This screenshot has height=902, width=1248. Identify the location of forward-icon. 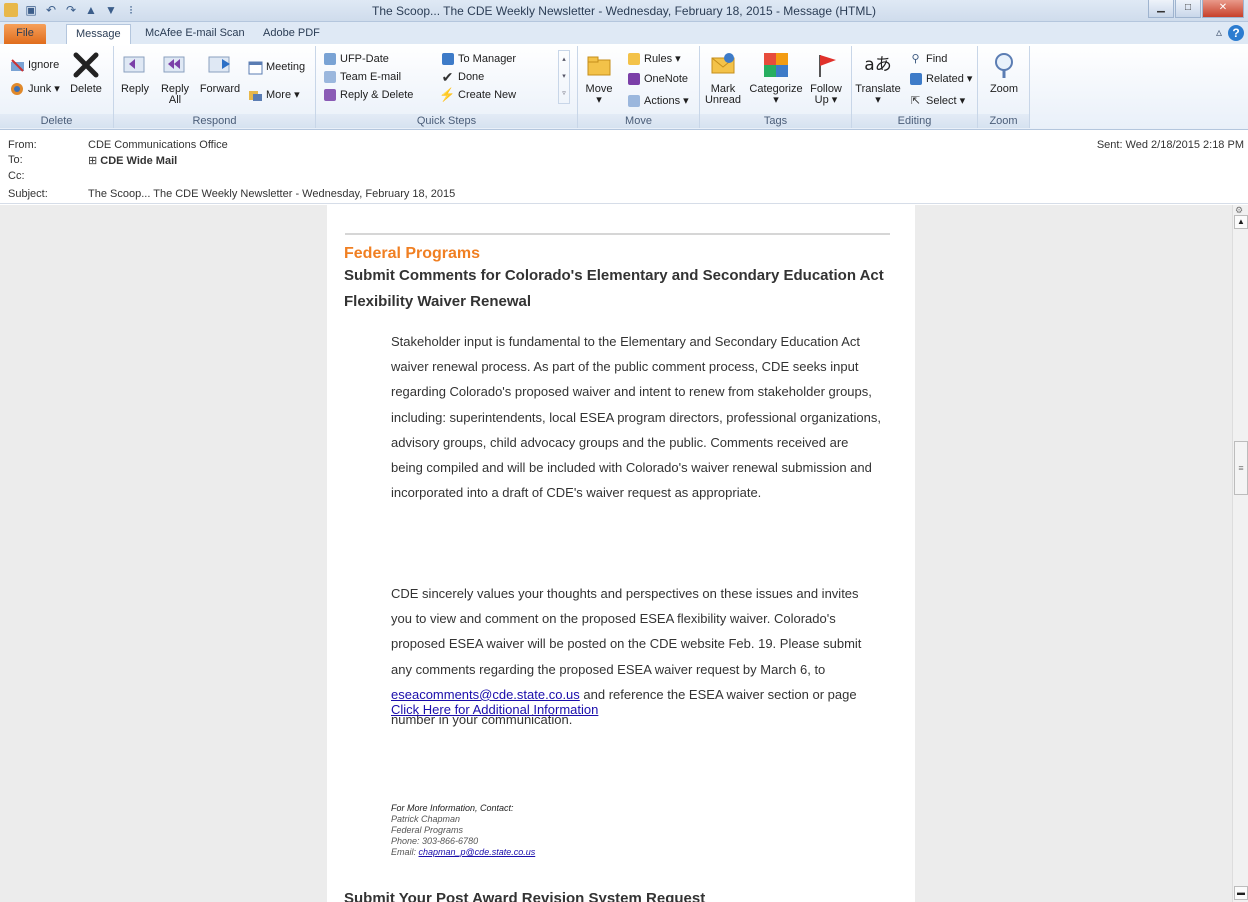
(220, 65).